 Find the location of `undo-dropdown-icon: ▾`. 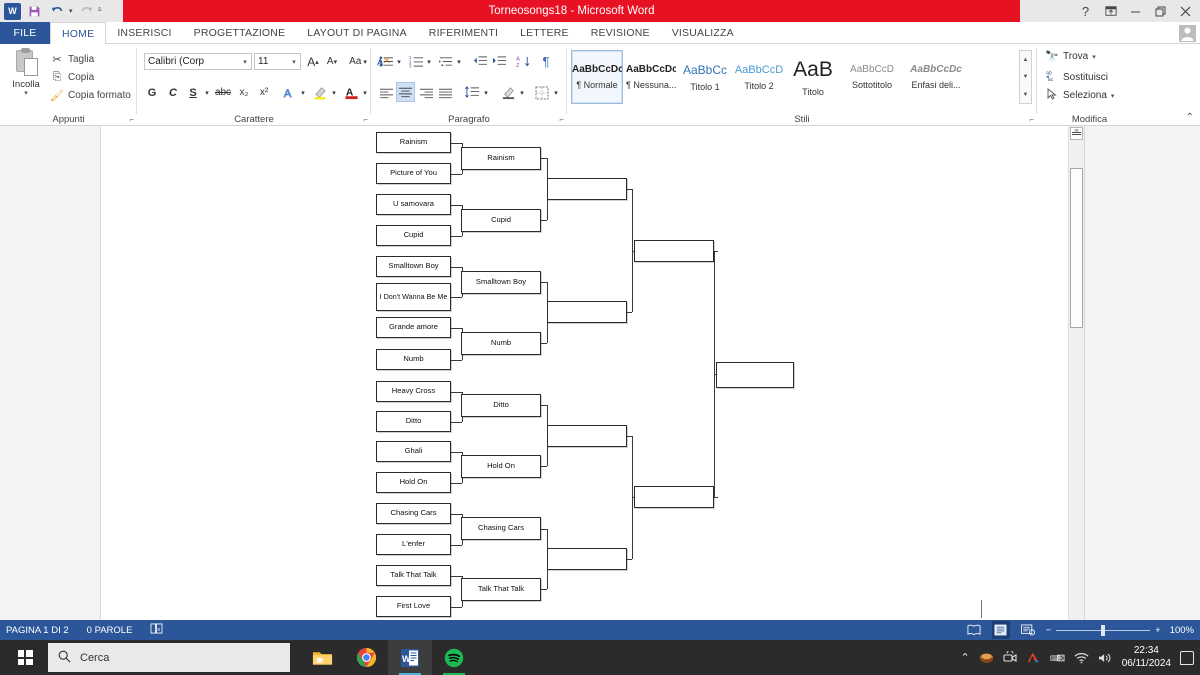

undo-dropdown-icon: ▾ is located at coordinates (71, 11).